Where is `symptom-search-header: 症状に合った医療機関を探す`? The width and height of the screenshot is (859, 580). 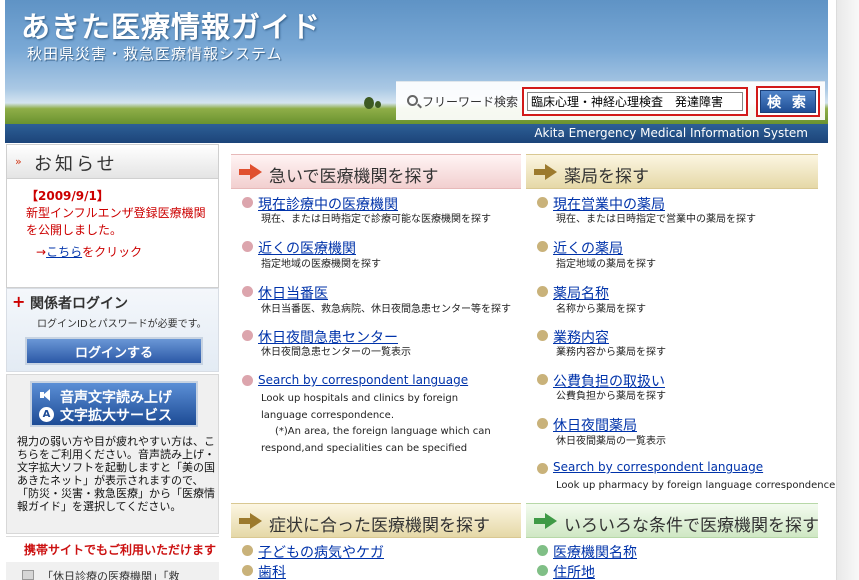 symptom-search-header: 症状に合った医療機関を探す is located at coordinates (376, 520).